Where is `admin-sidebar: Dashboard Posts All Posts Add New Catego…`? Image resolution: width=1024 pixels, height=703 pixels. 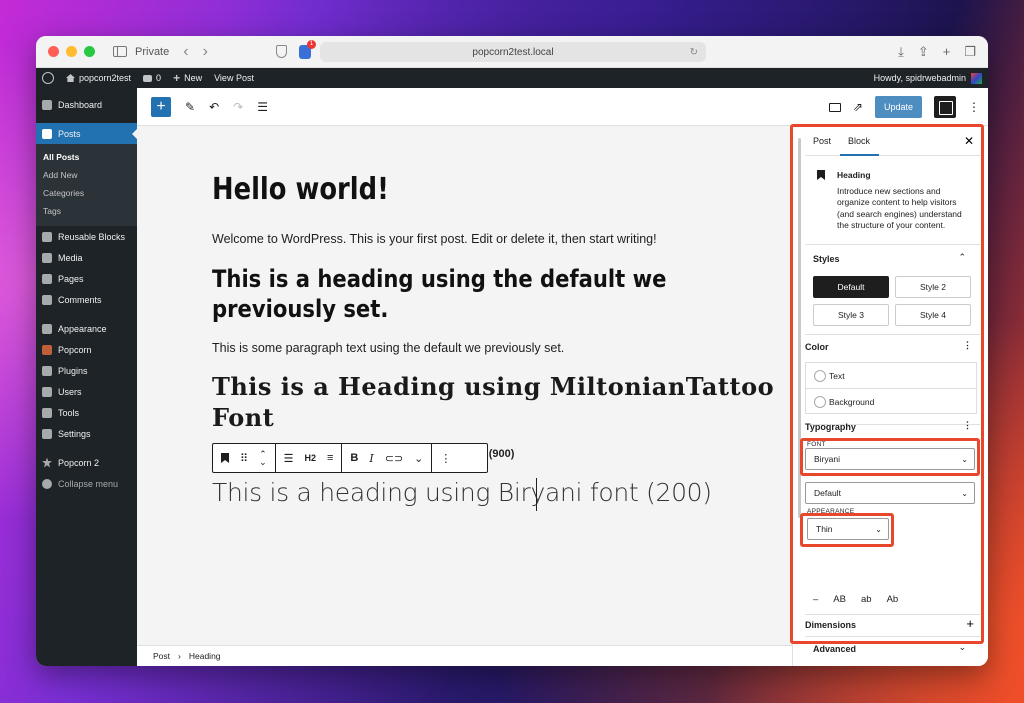 admin-sidebar: Dashboard Posts All Posts Add New Catego… is located at coordinates (87, 377).